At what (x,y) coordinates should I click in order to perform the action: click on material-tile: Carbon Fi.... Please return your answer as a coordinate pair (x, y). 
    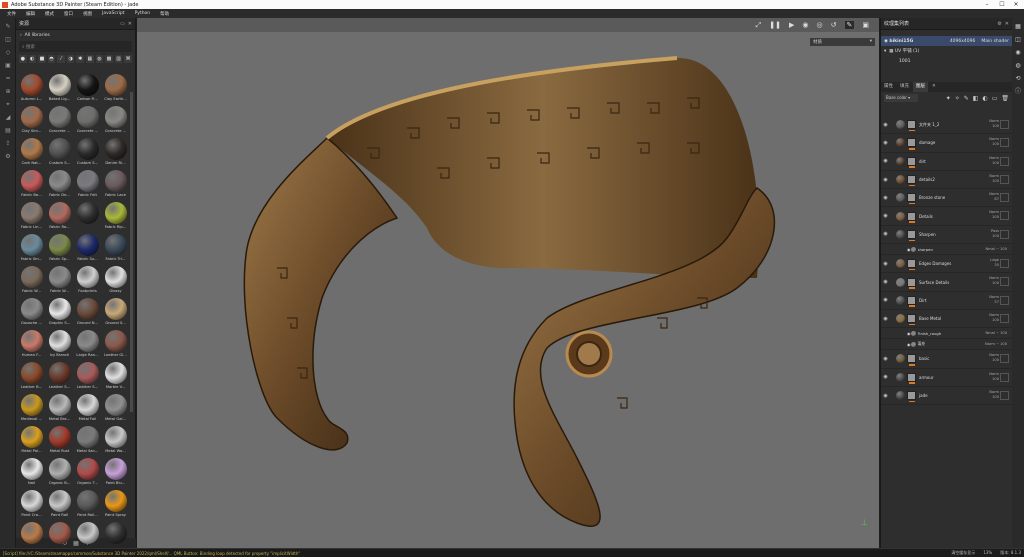
    Looking at the image, I should click on (87, 89).